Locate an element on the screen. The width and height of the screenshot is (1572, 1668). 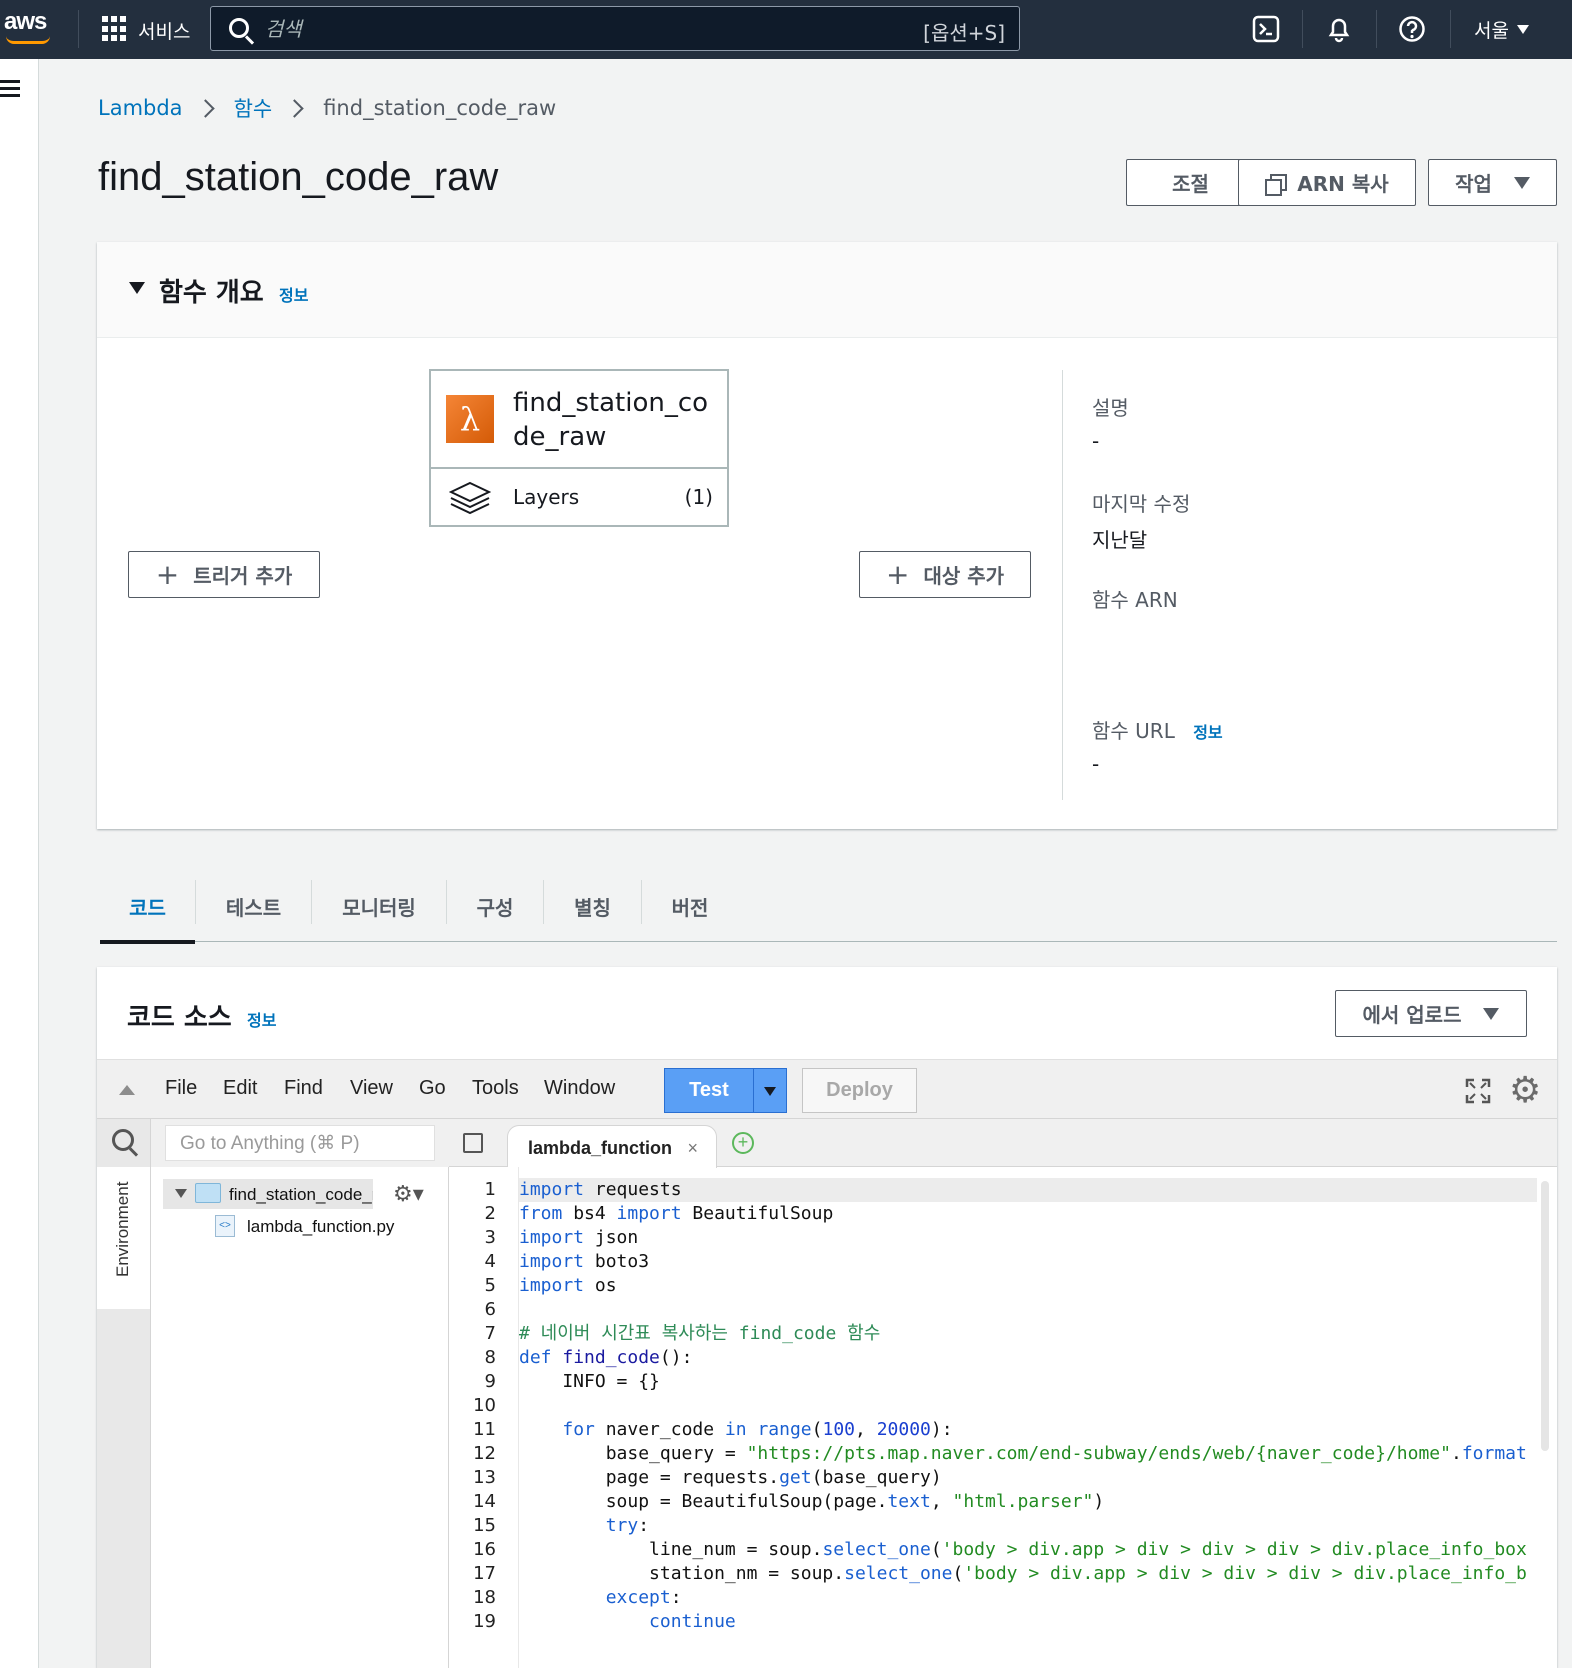
region-label: 서울 is located at coordinates (1491, 31).